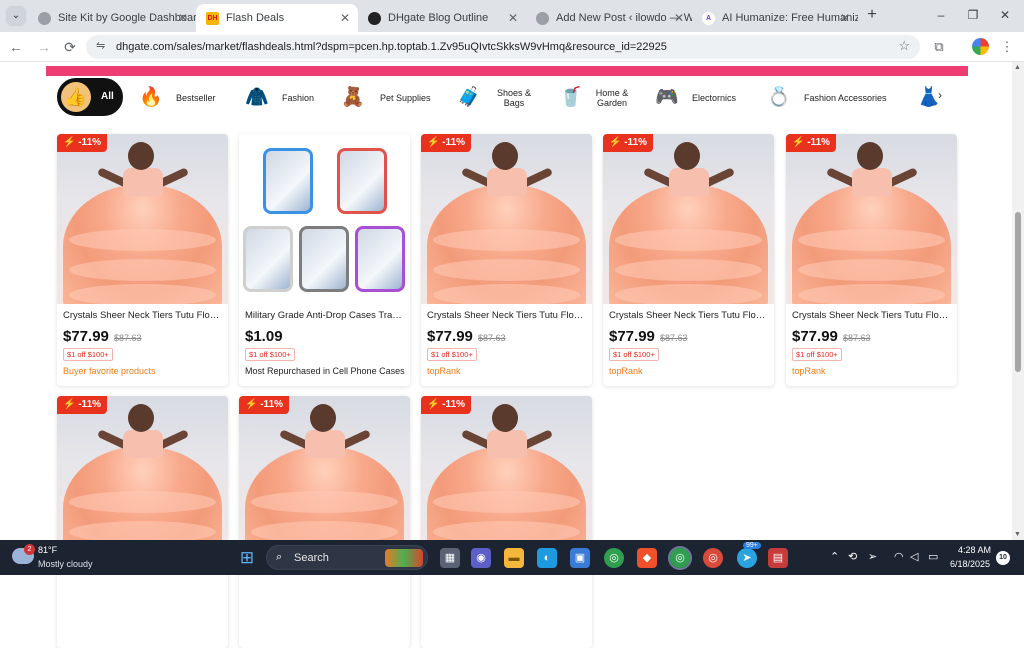 The height and width of the screenshot is (648, 1024). What do you see at coordinates (790, 18) in the screenshot?
I see `tab-title: AI Humanize: Free Humanize` at bounding box center [790, 18].